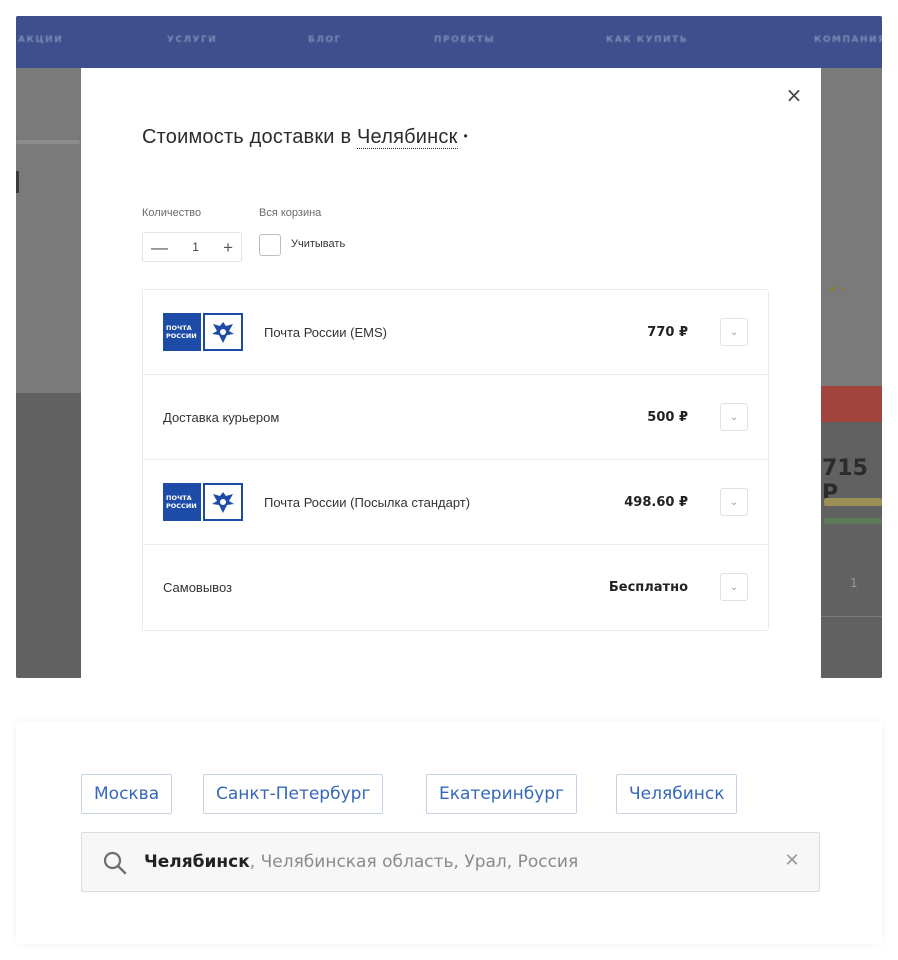 This screenshot has width=898, height=960. Describe the element at coordinates (464, 40) in the screenshot. I see `nav-item-projects: Проекты` at that location.